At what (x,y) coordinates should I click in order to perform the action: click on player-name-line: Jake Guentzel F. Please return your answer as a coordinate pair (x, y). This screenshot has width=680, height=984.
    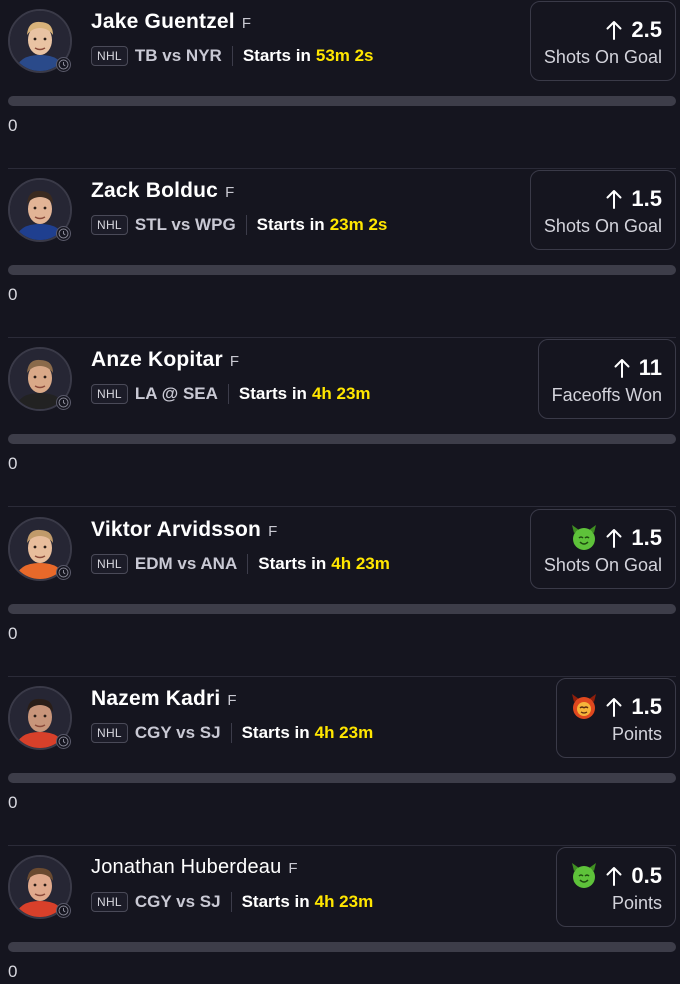
    Looking at the image, I should click on (171, 24).